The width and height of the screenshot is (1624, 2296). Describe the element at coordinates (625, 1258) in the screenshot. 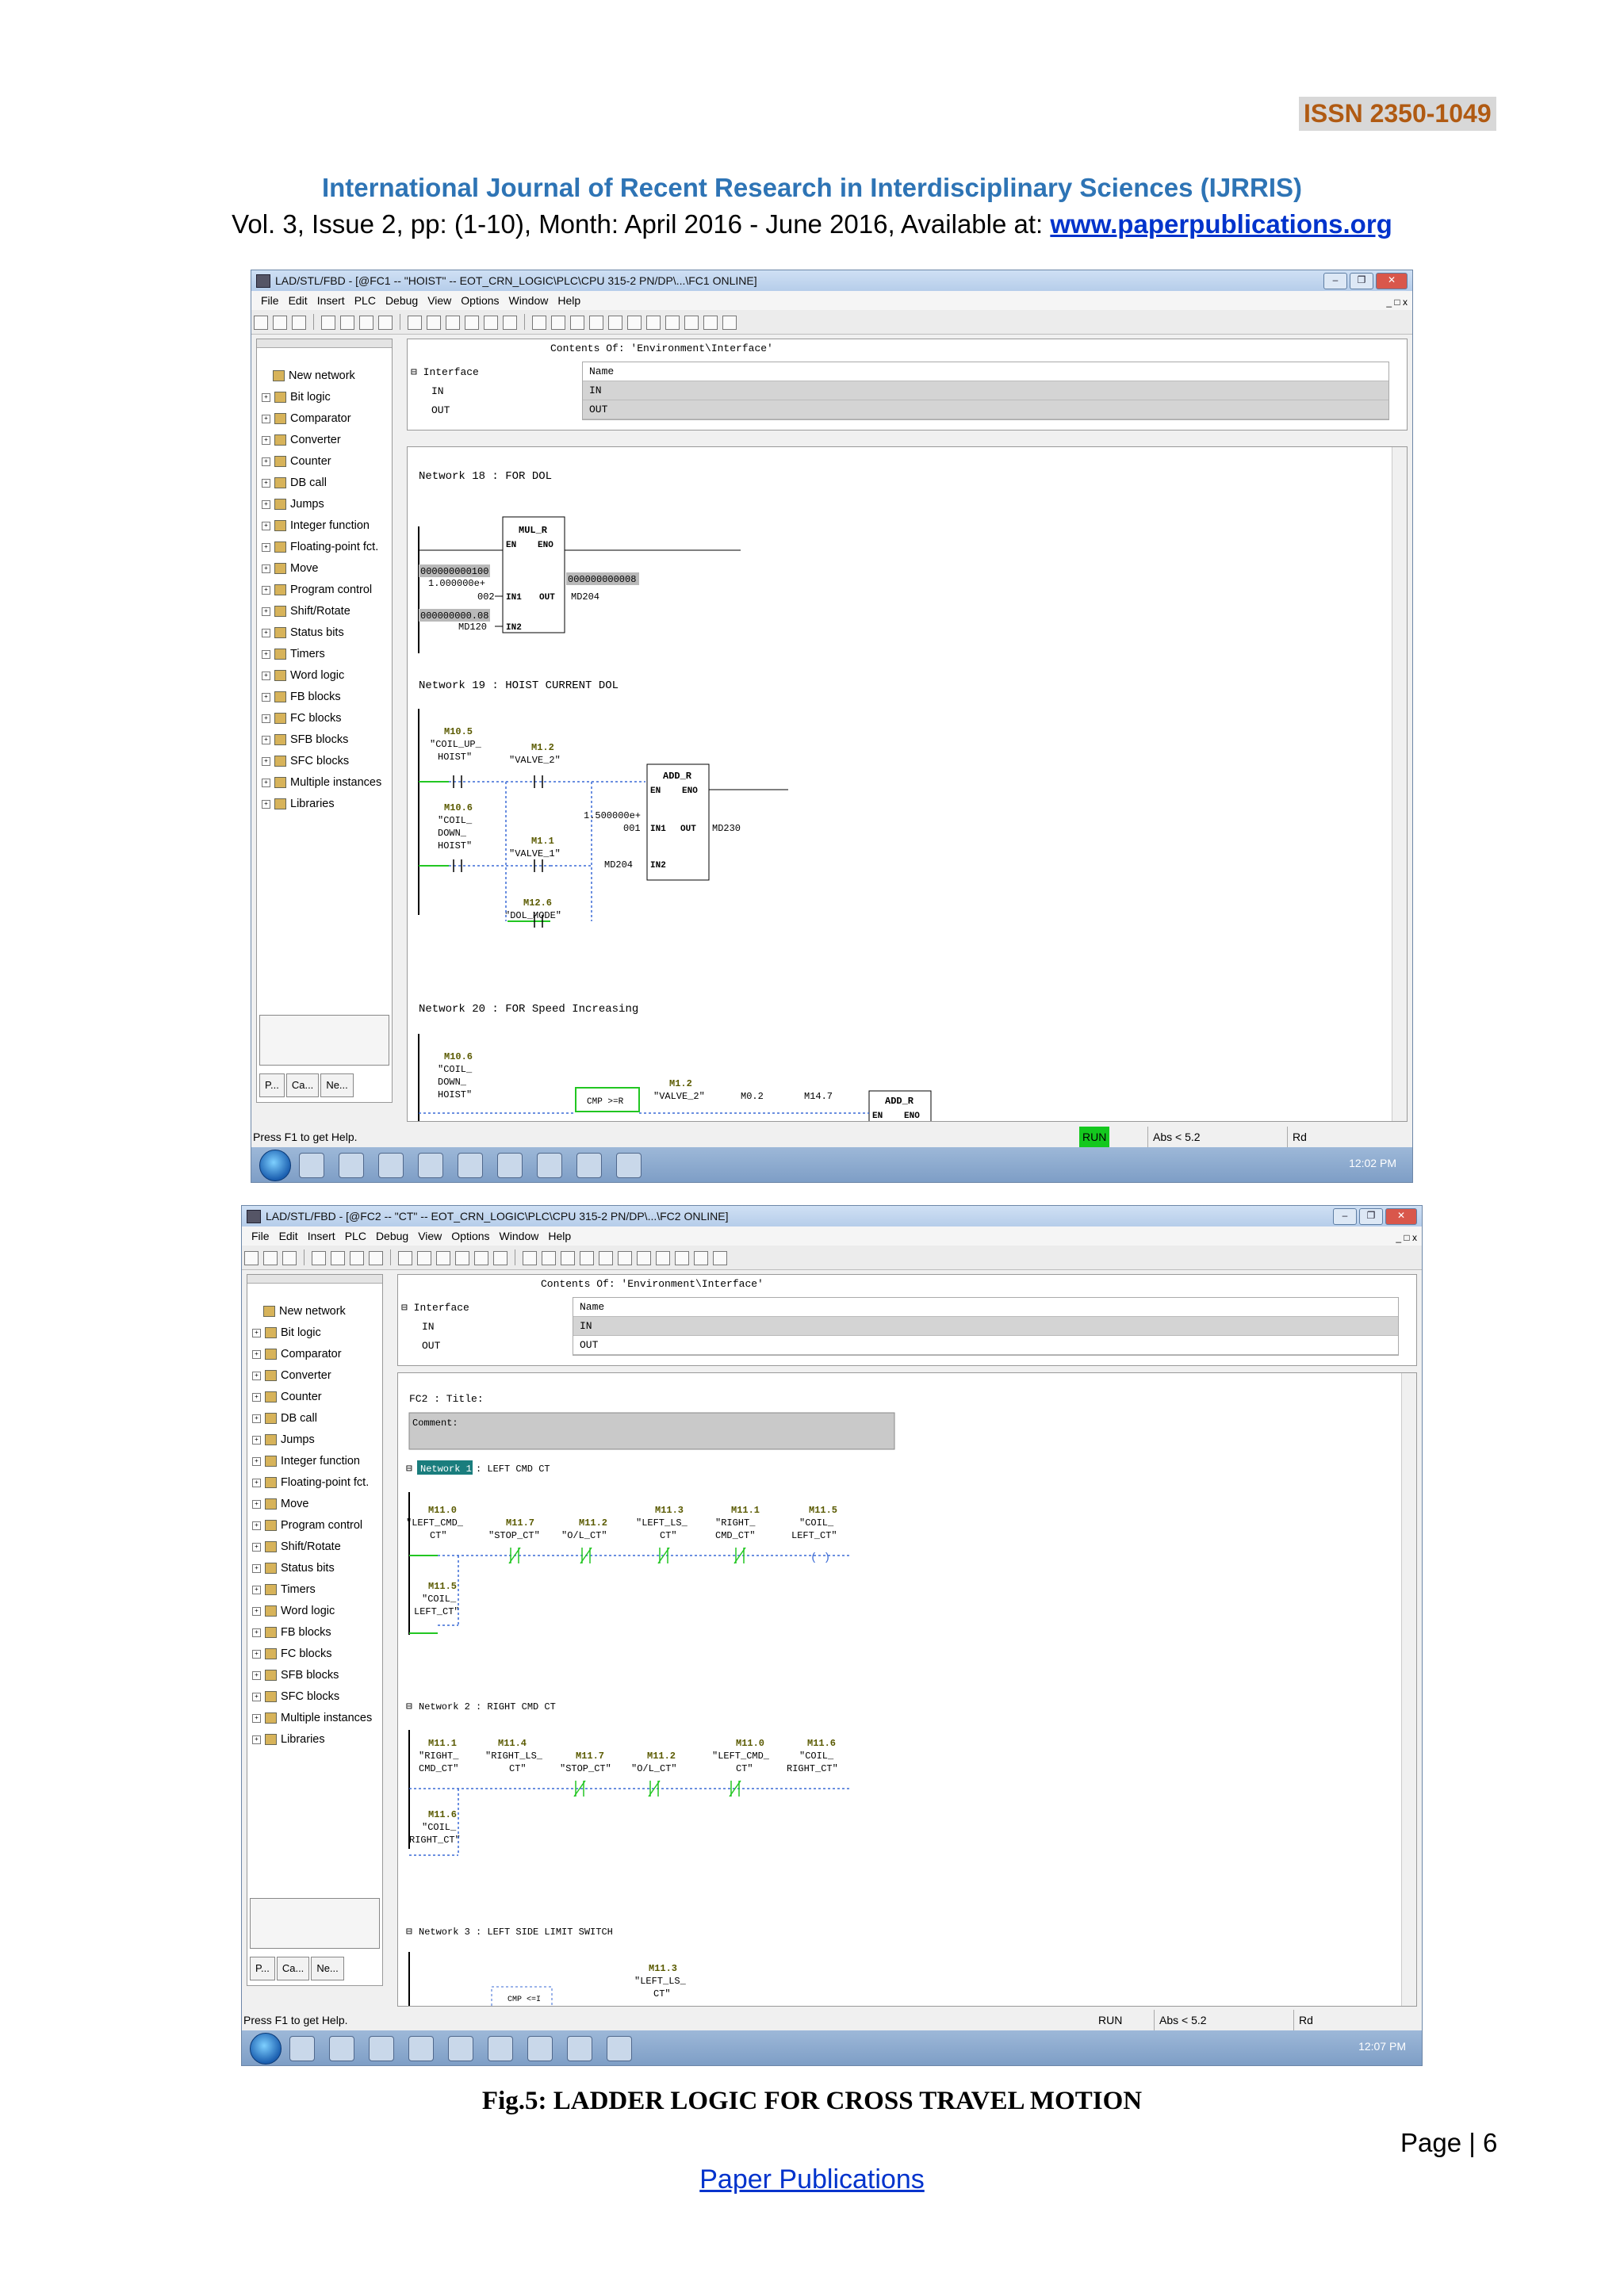

I see `nc-contact-icon` at that location.